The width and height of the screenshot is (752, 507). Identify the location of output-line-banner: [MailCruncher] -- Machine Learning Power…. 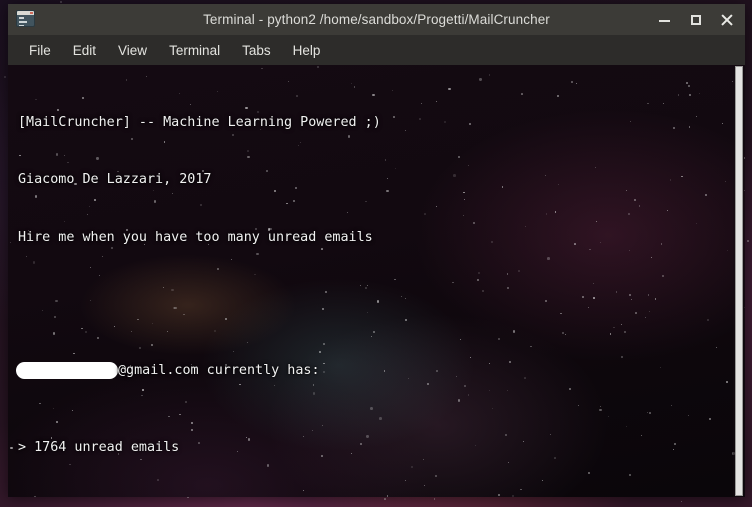
(199, 123).